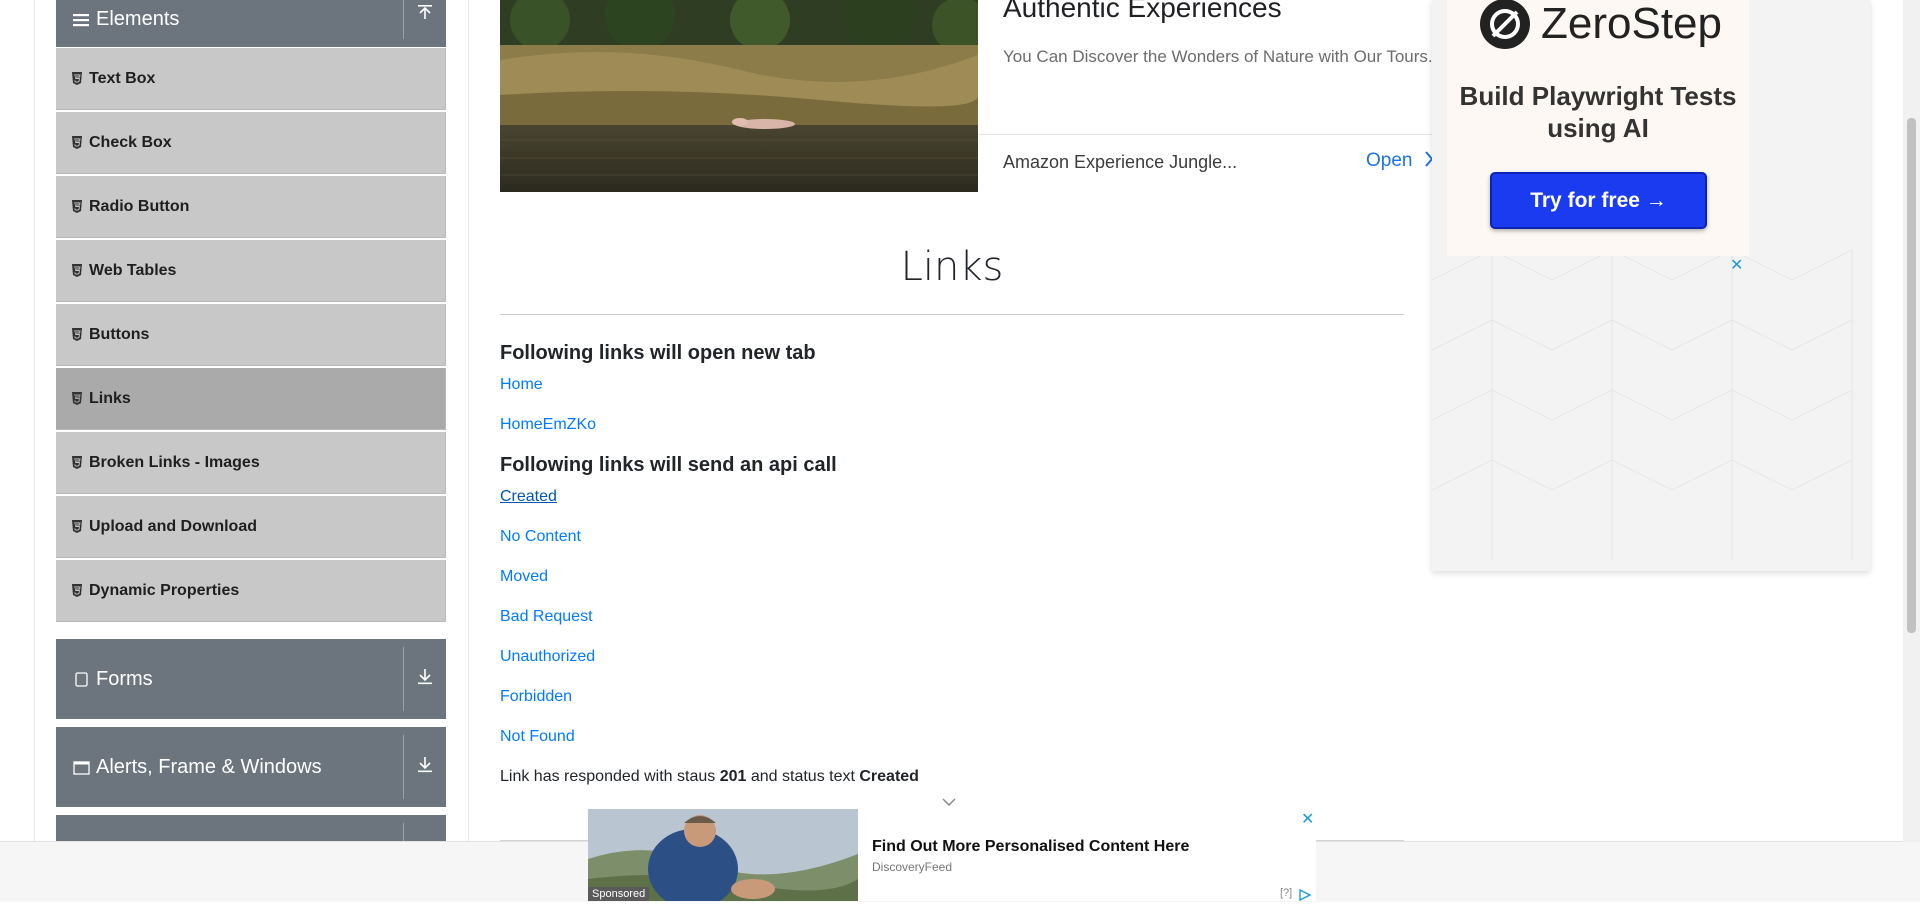  Describe the element at coordinates (524, 577) in the screenshot. I see `link-moved: Moved` at that location.